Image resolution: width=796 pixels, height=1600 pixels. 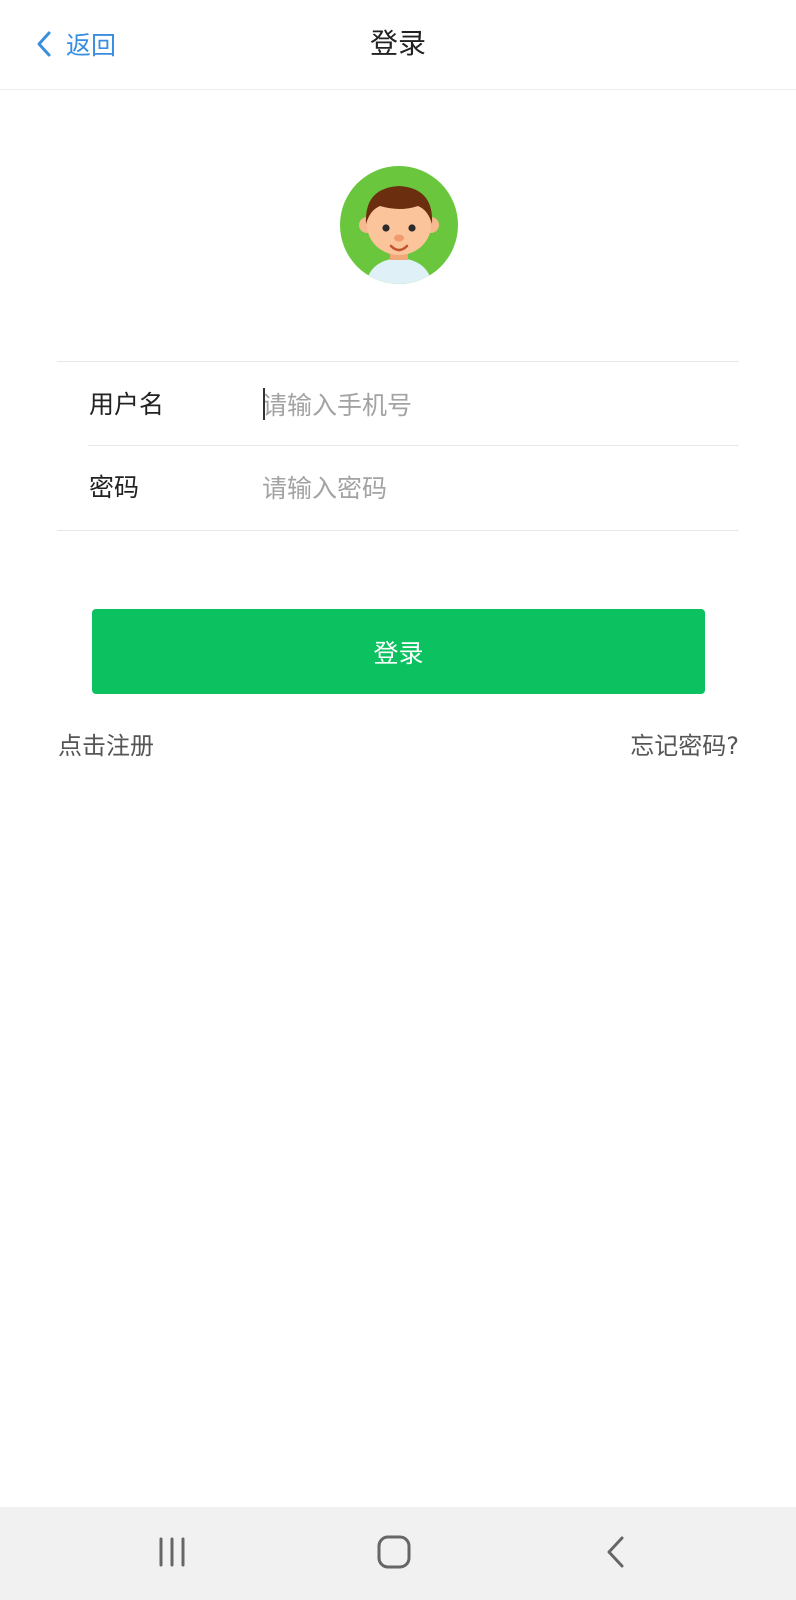 I want to click on form-divider-middle, so click(x=413, y=445).